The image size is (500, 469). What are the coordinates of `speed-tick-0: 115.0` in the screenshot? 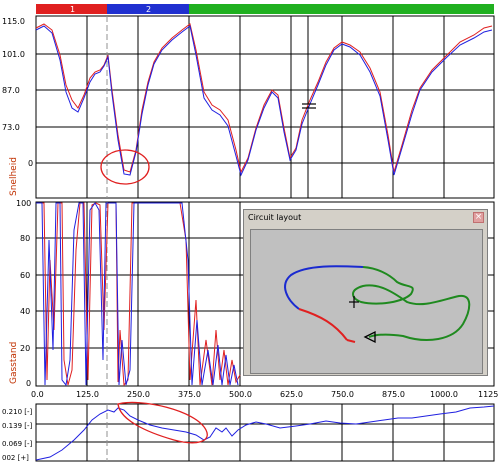 It's located at (13, 21).